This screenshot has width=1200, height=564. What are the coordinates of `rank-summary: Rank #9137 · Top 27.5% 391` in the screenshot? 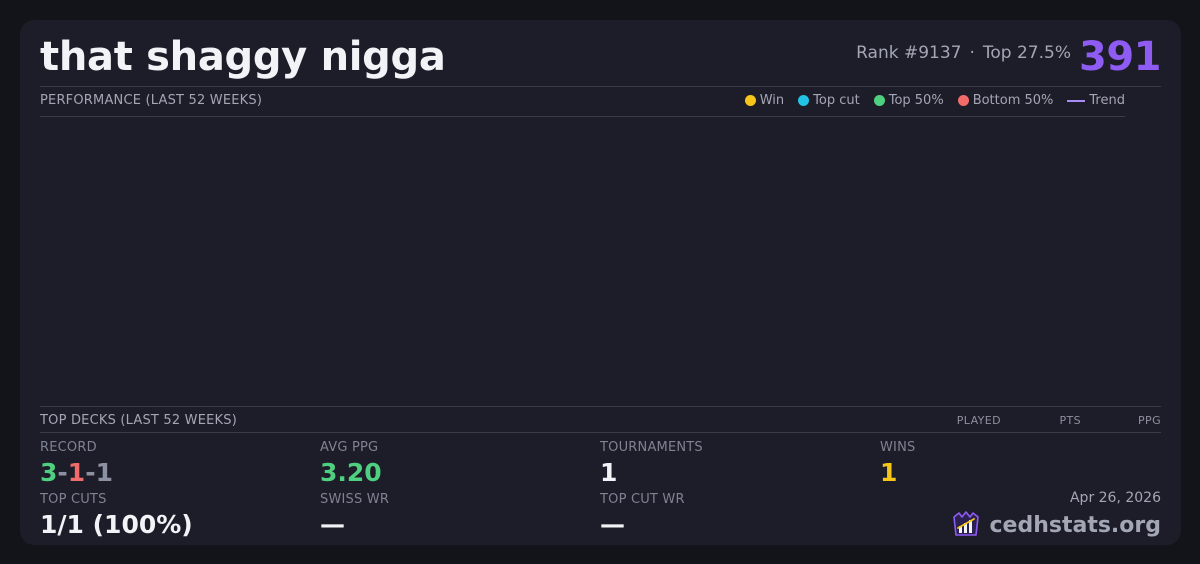 It's located at (1008, 57).